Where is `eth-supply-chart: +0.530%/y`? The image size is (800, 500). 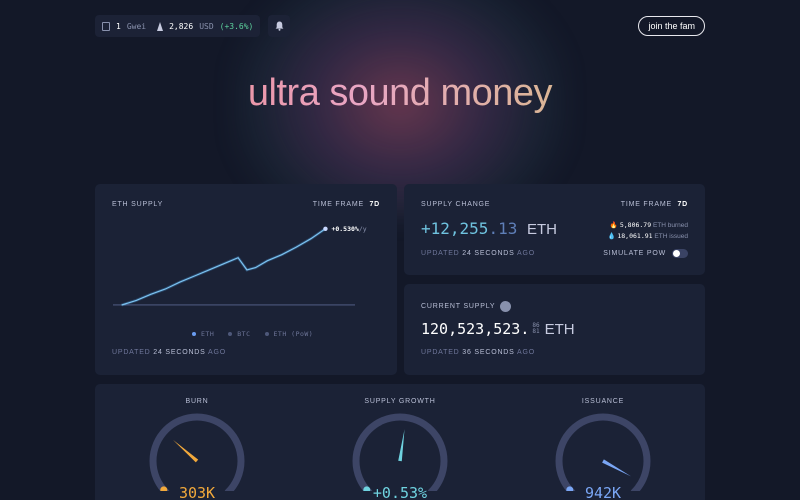 eth-supply-chart: +0.530%/y is located at coordinates (240, 266).